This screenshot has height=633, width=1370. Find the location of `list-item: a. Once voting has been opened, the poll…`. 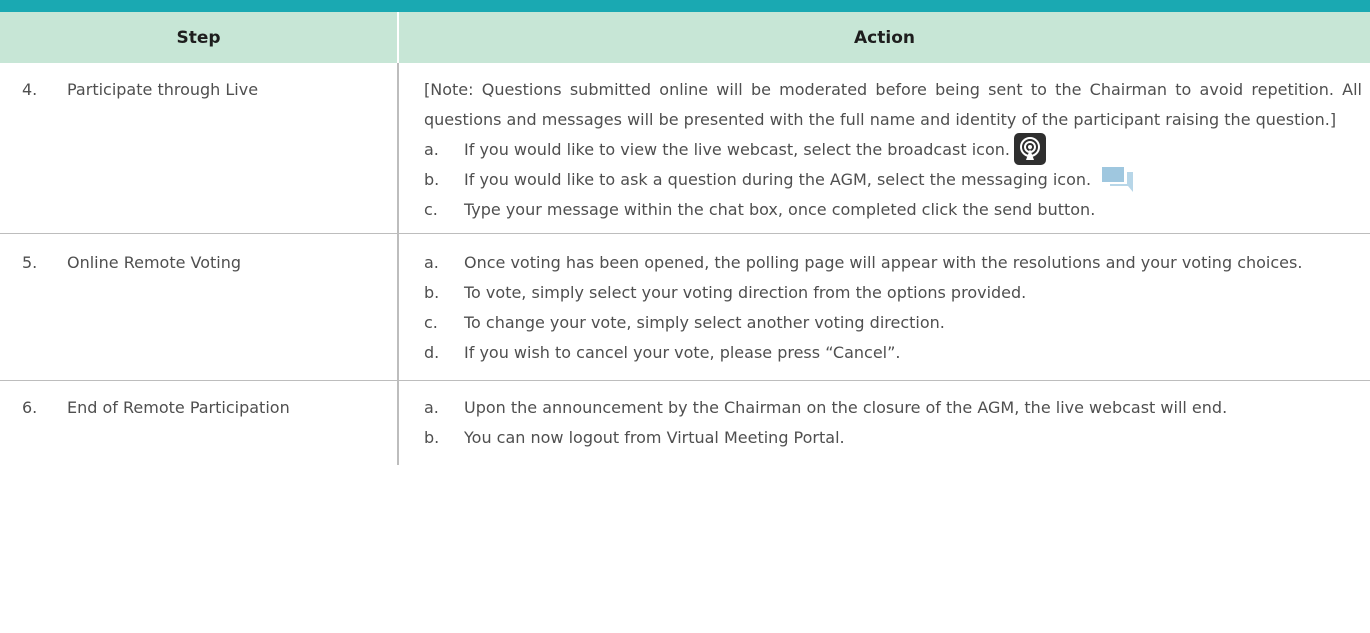

list-item: a. Once voting has been opened, the poll… is located at coordinates (893, 263).